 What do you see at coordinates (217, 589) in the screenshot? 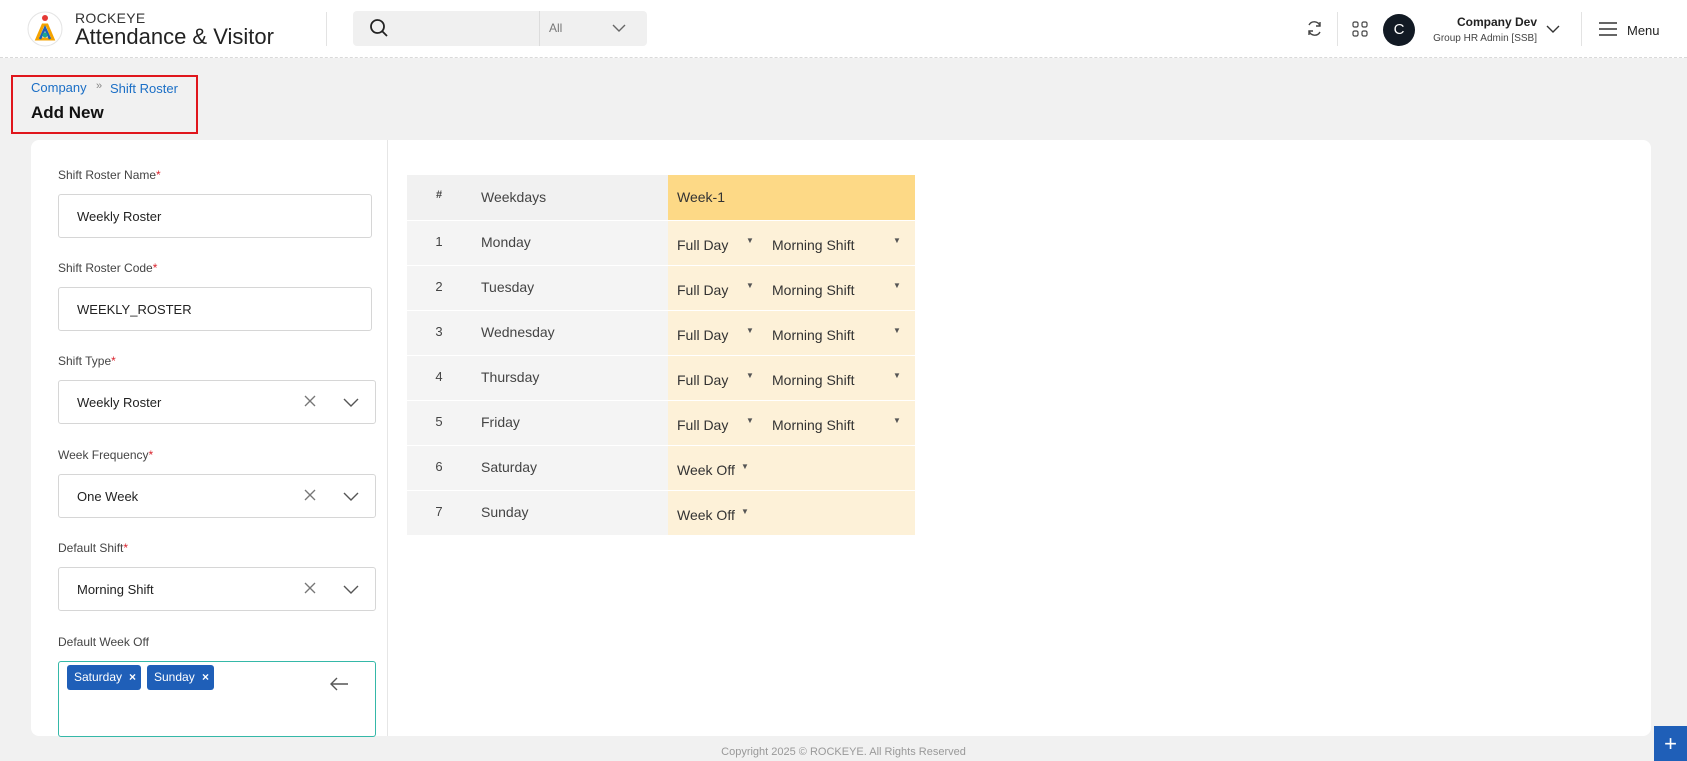
I see `default-shift-select: Morning Shift` at bounding box center [217, 589].